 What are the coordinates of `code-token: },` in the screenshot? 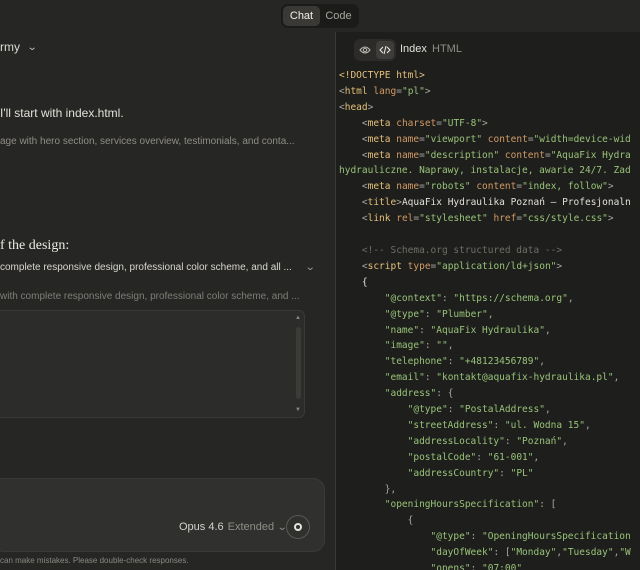 It's located at (368, 489).